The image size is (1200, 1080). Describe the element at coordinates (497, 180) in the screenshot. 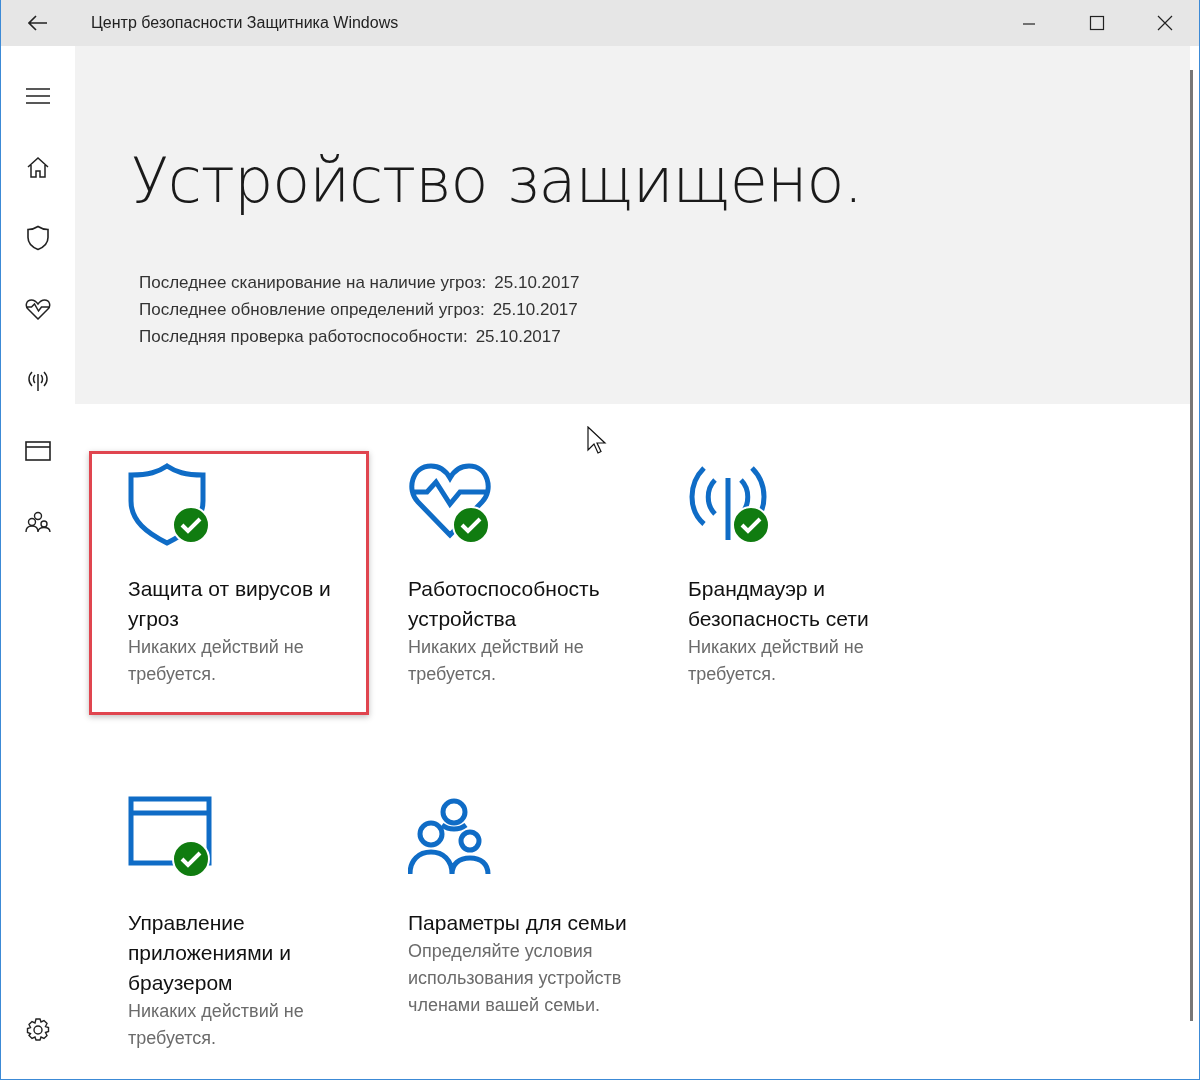

I see `status-heading: Устройство защищено.` at that location.